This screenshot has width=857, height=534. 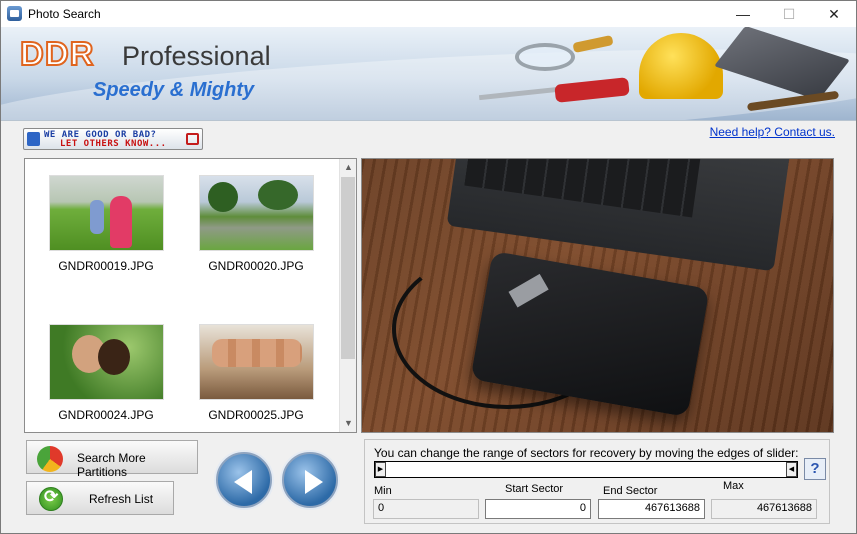 I want to click on app-icon, so click(x=14, y=13).